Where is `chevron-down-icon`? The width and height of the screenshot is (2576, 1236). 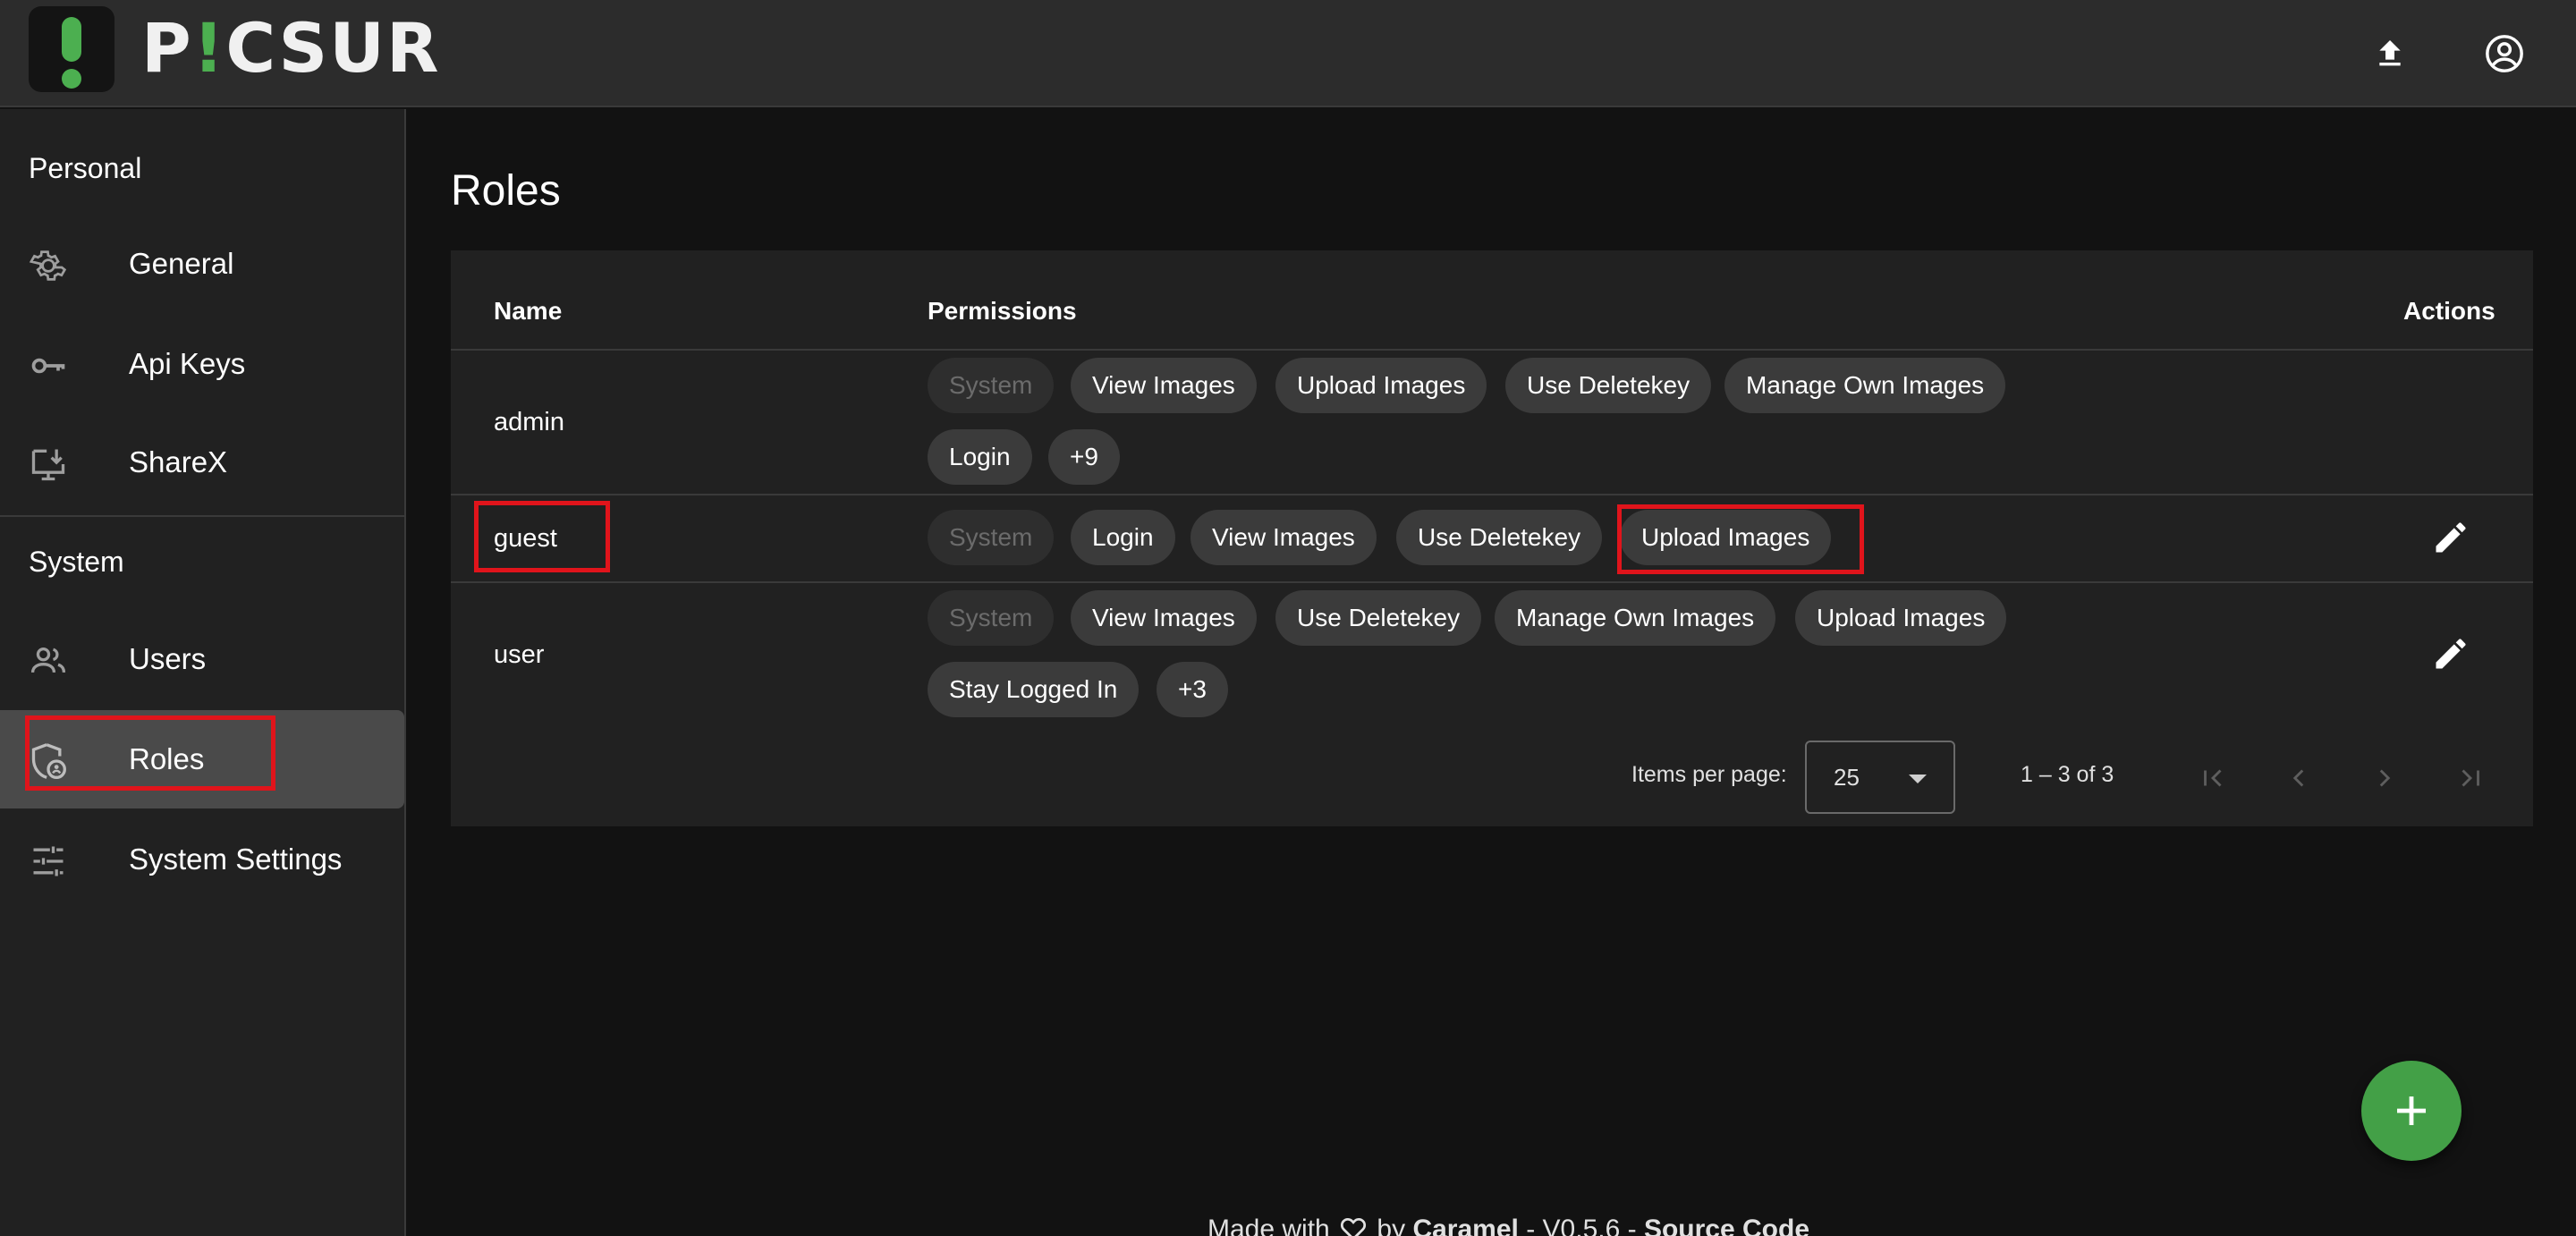
chevron-down-icon is located at coordinates (1918, 779).